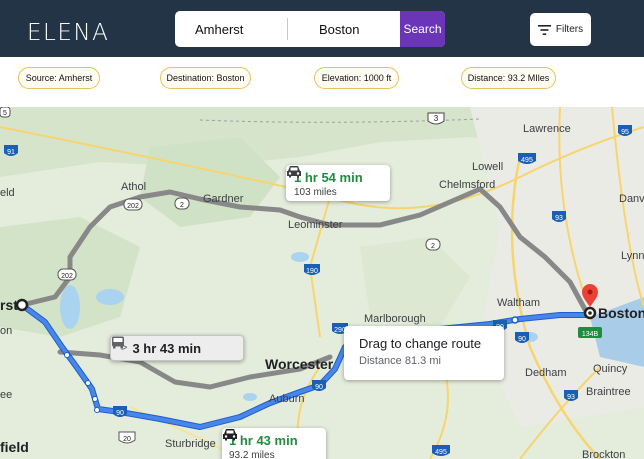 The image size is (644, 459). Describe the element at coordinates (223, 199) in the screenshot. I see `place-gardner: Gardner` at that location.